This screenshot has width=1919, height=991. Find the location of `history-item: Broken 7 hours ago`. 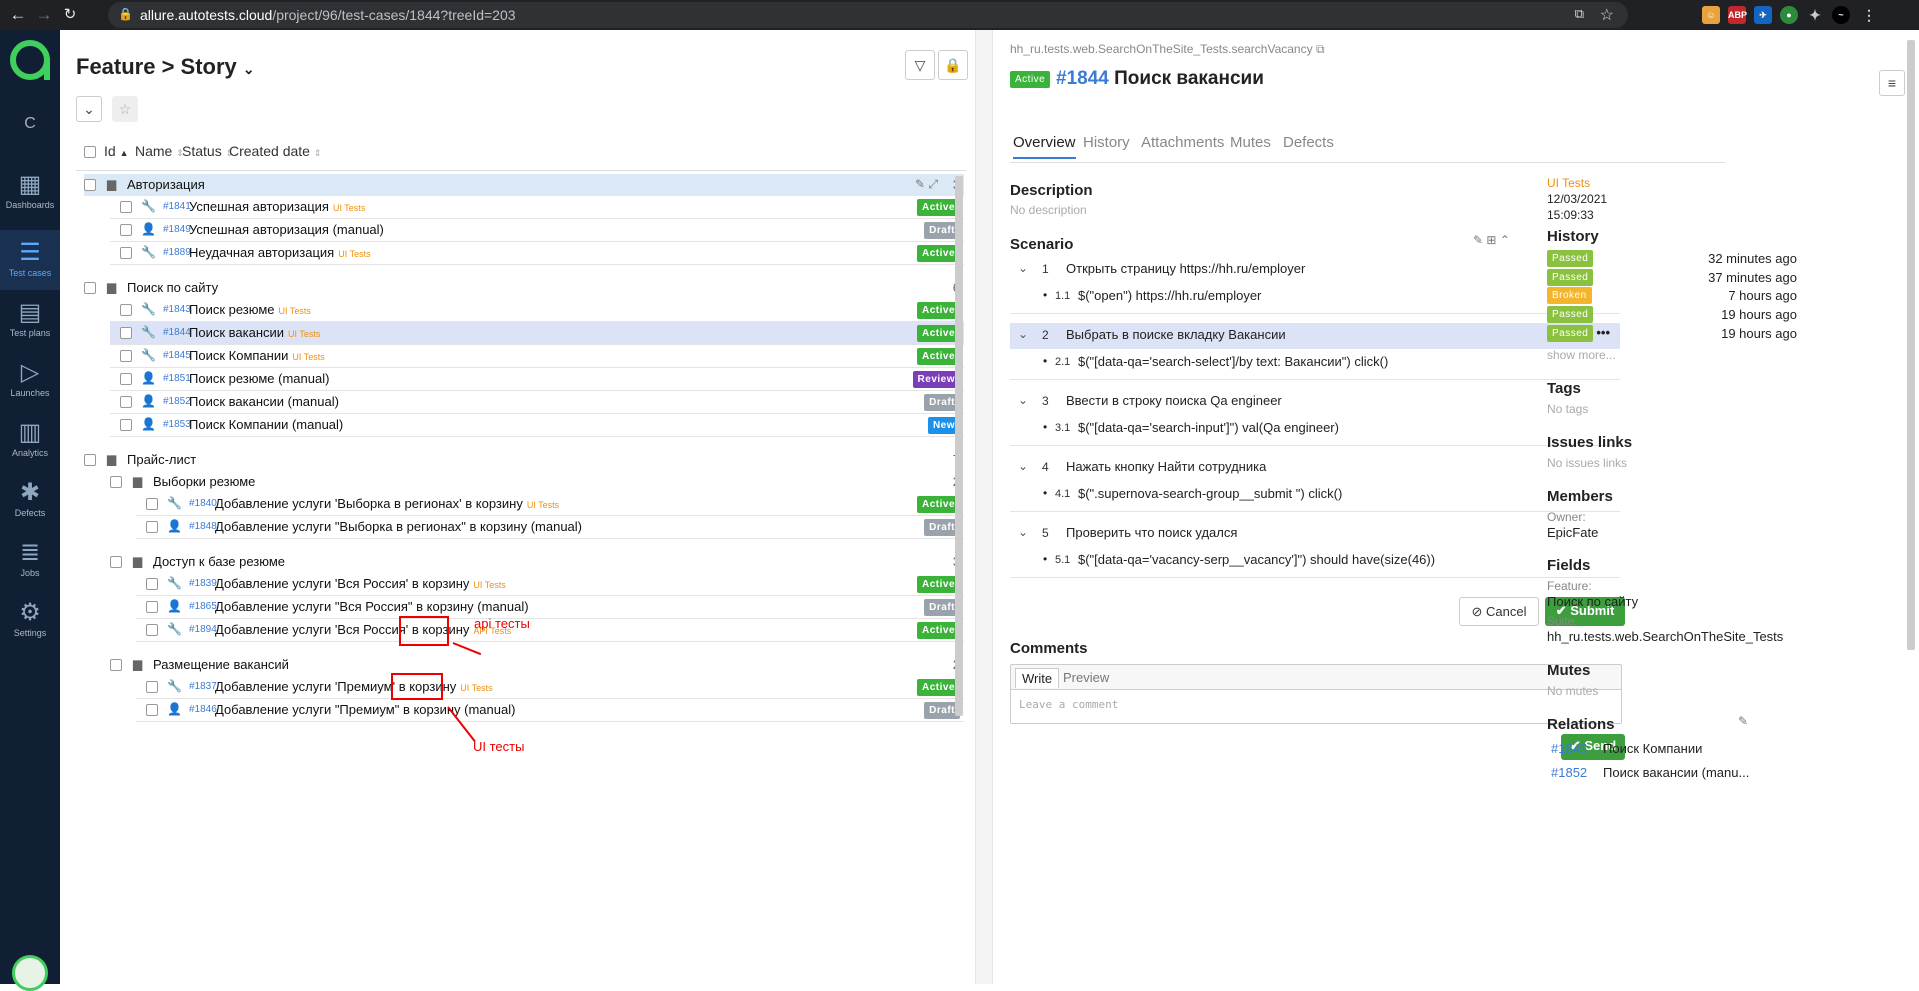

history-item: Broken 7 hours ago is located at coordinates (1672, 296).